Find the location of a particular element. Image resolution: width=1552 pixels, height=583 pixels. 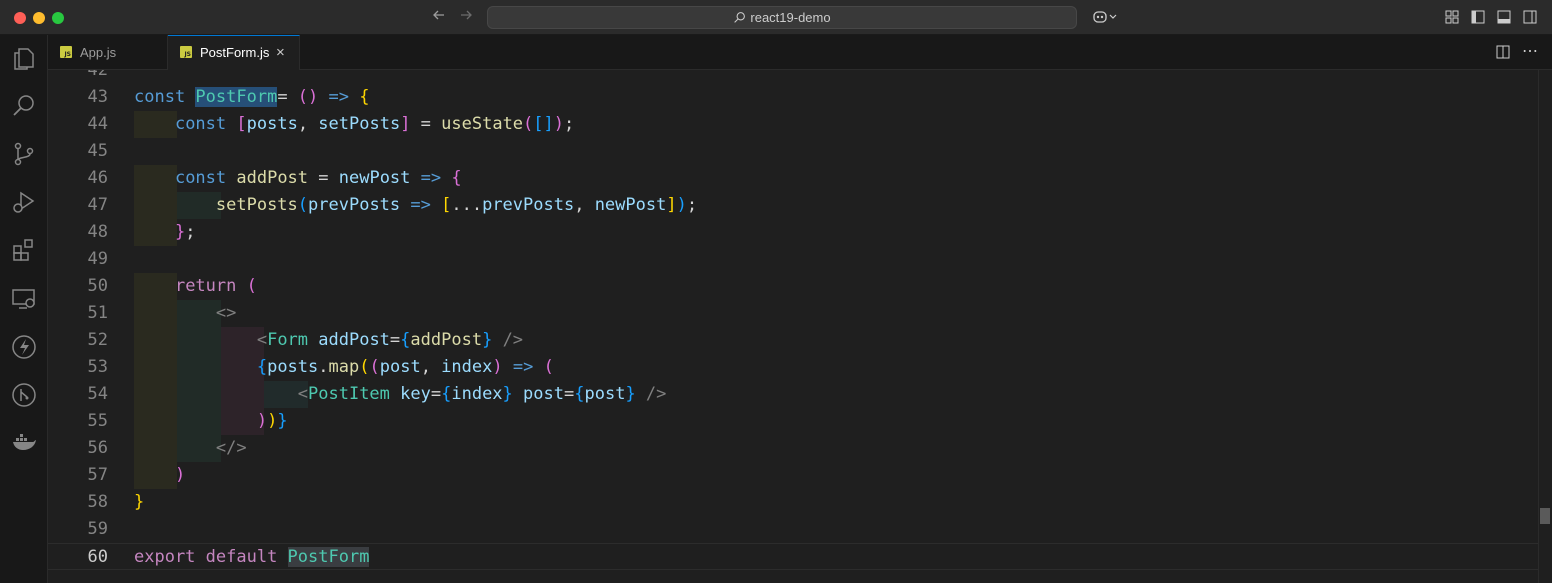

code-line: 49 is located at coordinates (793, 259).